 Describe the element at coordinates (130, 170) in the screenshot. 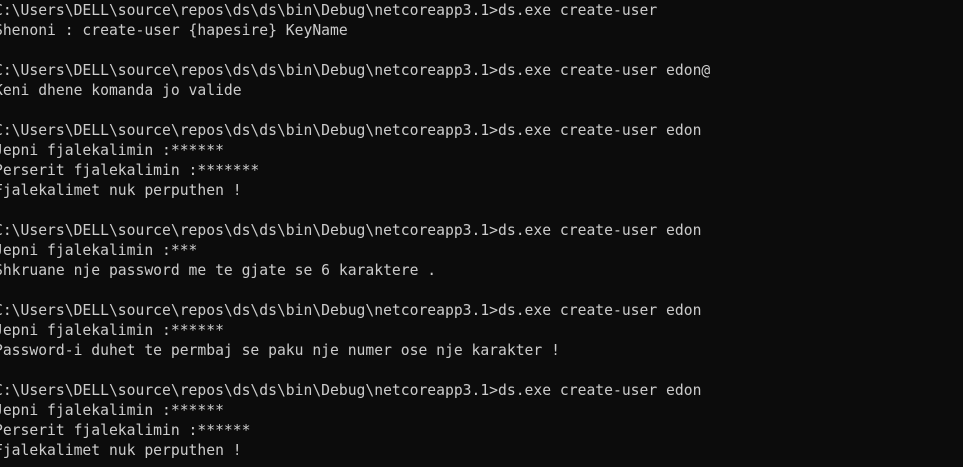

I see `output-line: Perserit fjalekalimin :*******` at that location.